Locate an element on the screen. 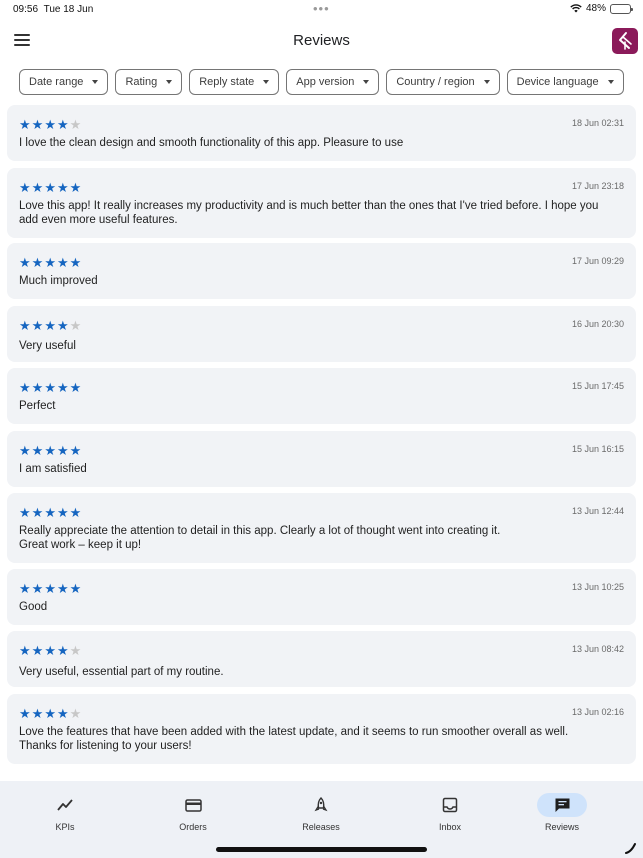  nav-tab-inbox: Inbox is located at coordinates (450, 812).